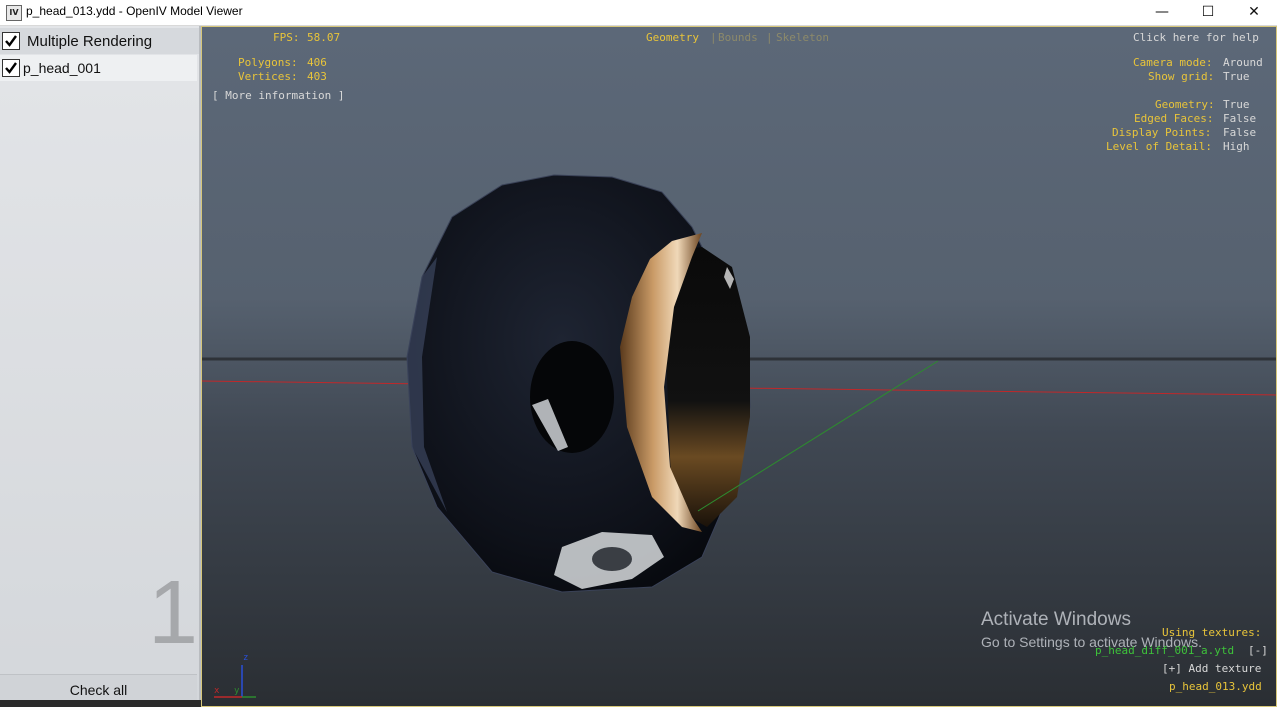 The width and height of the screenshot is (1277, 707). Describe the element at coordinates (1211, 668) in the screenshot. I see `add-texture-button: [+] Add texture` at that location.